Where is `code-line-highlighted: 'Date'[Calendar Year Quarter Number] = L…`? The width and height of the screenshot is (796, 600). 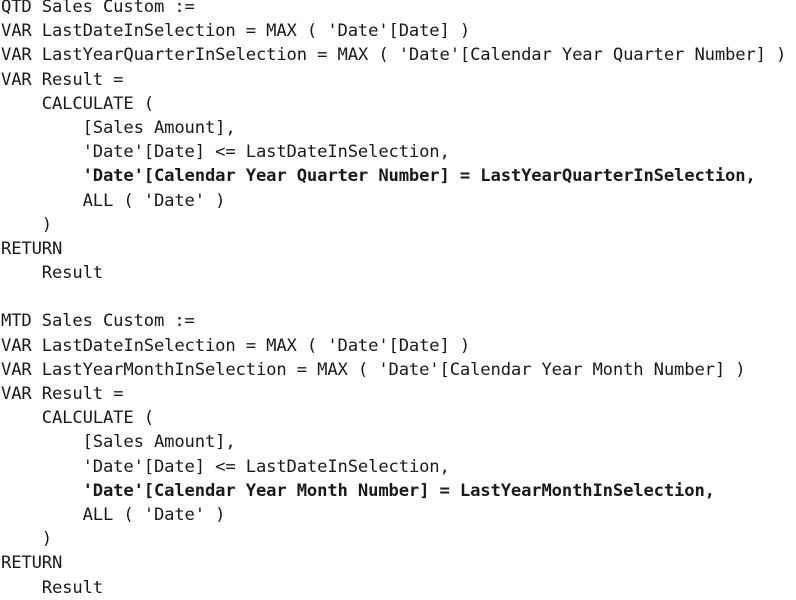
code-line-highlighted: 'Date'[Calendar Year Quarter Number] = L… is located at coordinates (378, 176).